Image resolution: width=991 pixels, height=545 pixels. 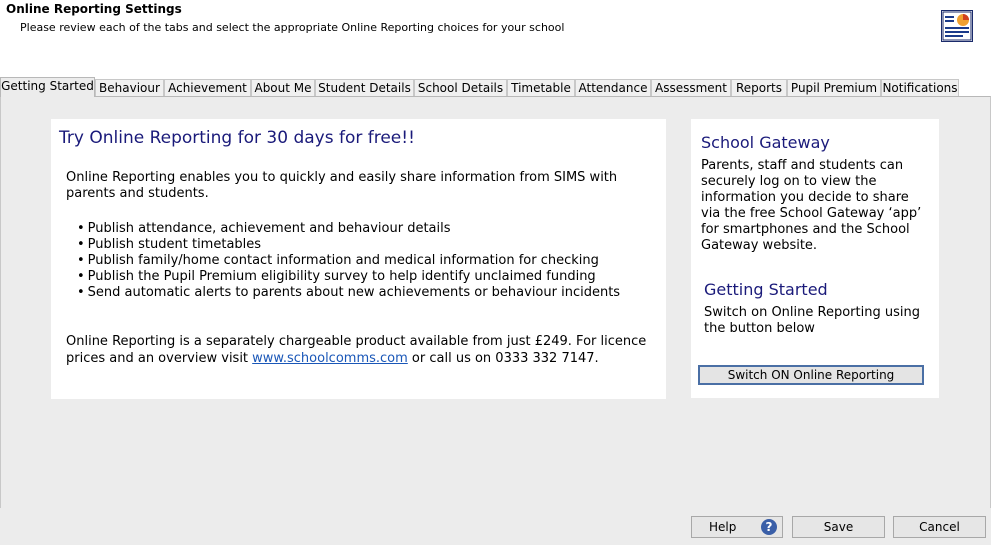 I want to click on tab-achievement: Achievement, so click(x=207, y=87).